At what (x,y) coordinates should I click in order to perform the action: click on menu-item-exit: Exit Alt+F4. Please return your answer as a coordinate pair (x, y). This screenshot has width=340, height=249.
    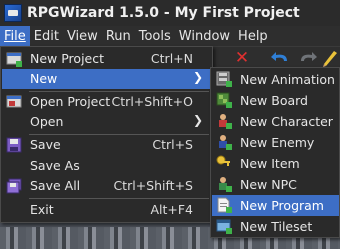
    Looking at the image, I should click on (106, 210).